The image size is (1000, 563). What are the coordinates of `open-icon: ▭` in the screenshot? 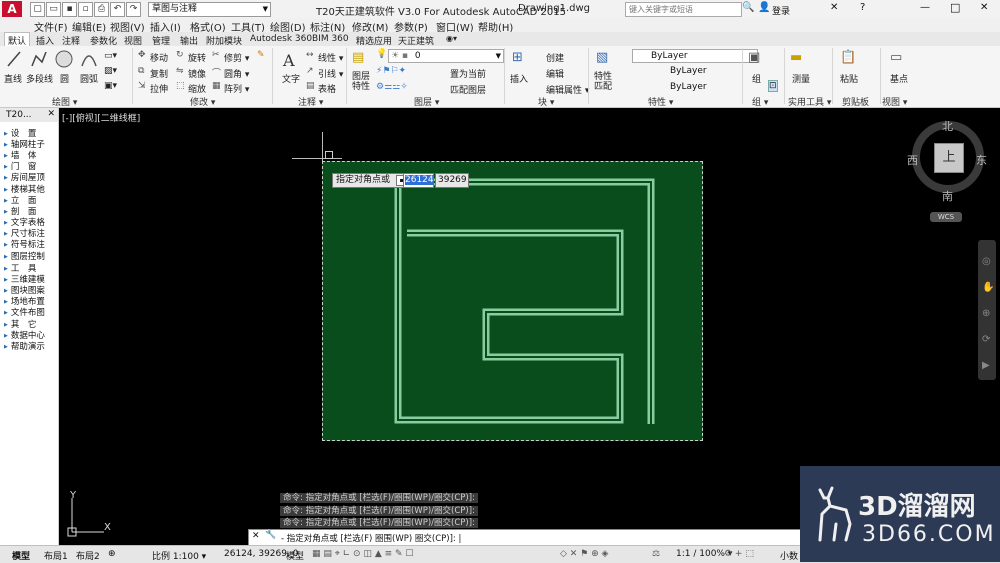 It's located at (53, 9).